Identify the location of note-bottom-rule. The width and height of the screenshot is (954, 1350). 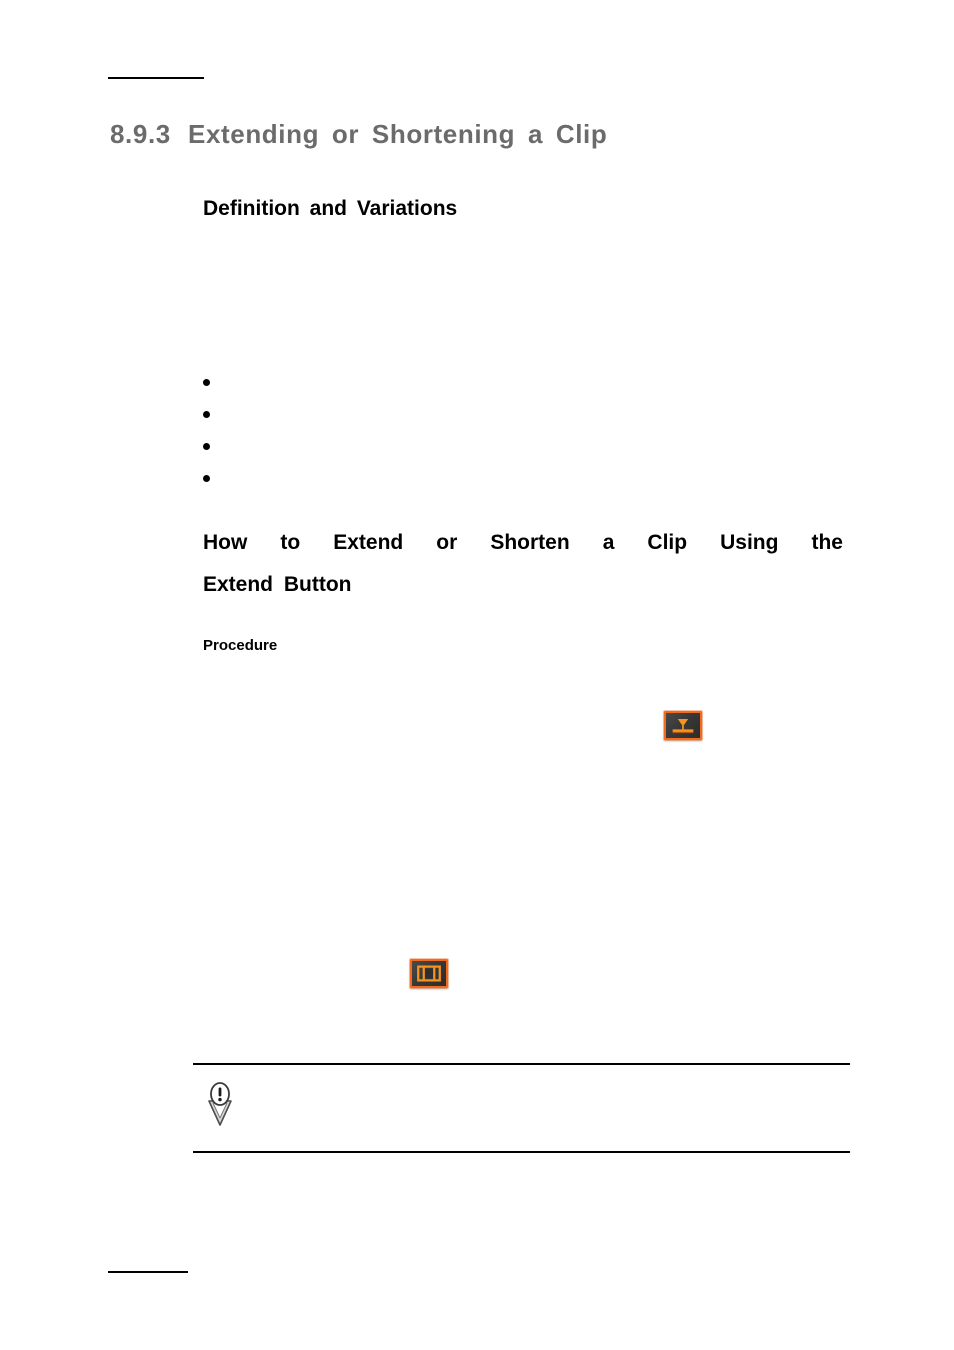
(521, 1152).